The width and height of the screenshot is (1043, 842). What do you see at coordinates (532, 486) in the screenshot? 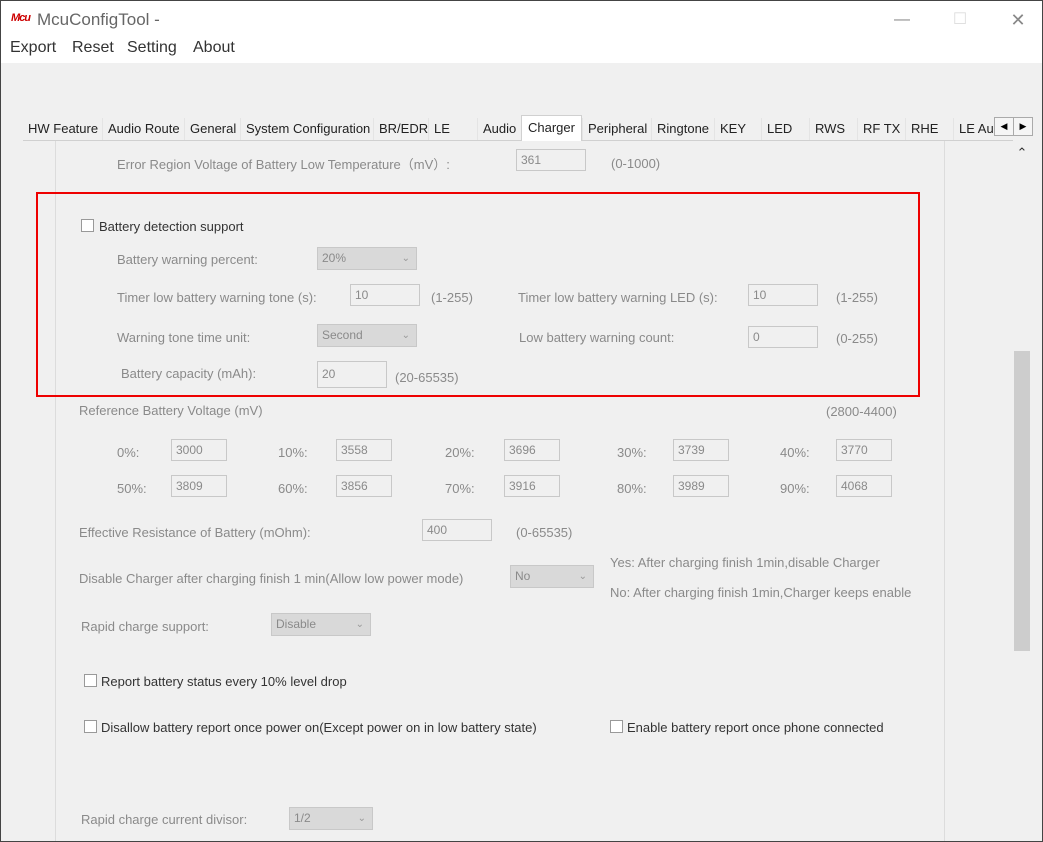
I see `voltage-input-70: 3916` at bounding box center [532, 486].